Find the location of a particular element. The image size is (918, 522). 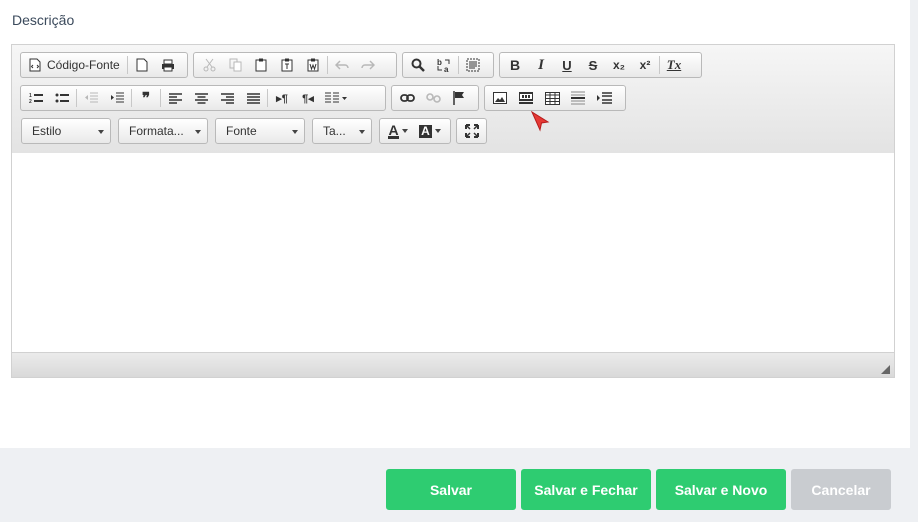

copy-button is located at coordinates (235, 65).